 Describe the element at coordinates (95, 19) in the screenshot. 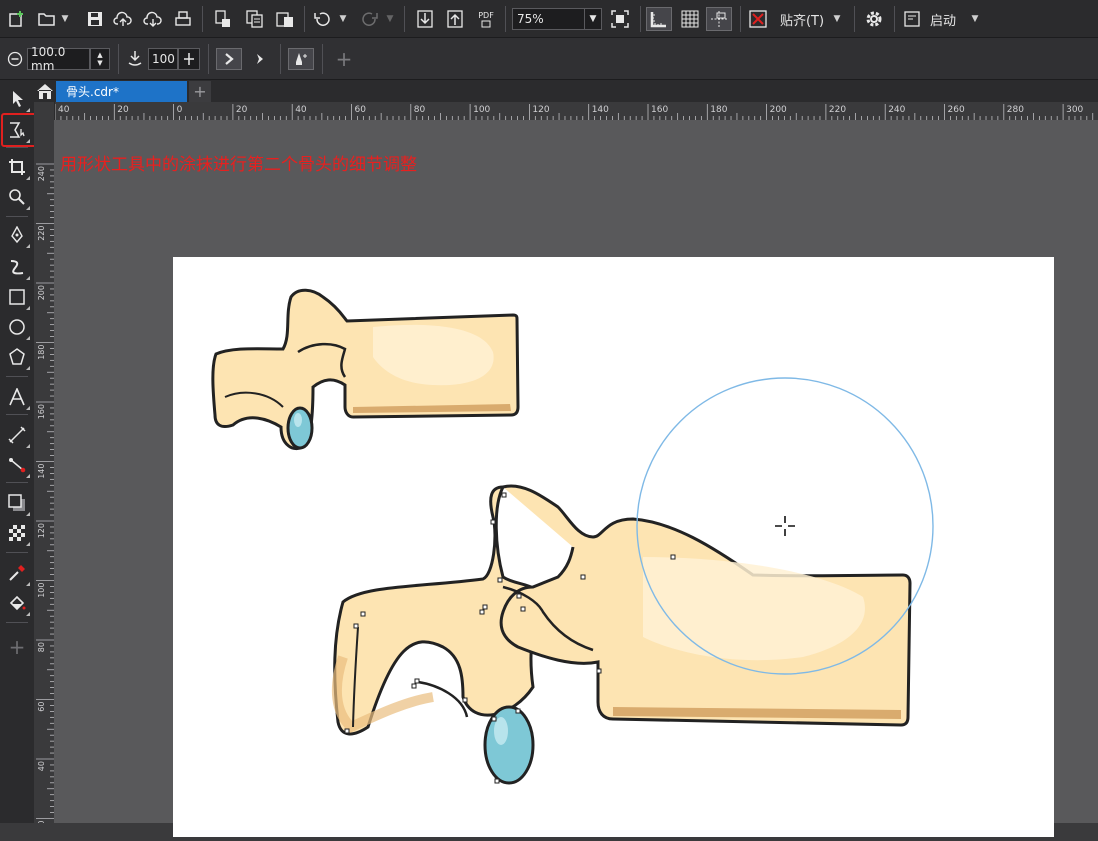

I see `save-icon` at that location.